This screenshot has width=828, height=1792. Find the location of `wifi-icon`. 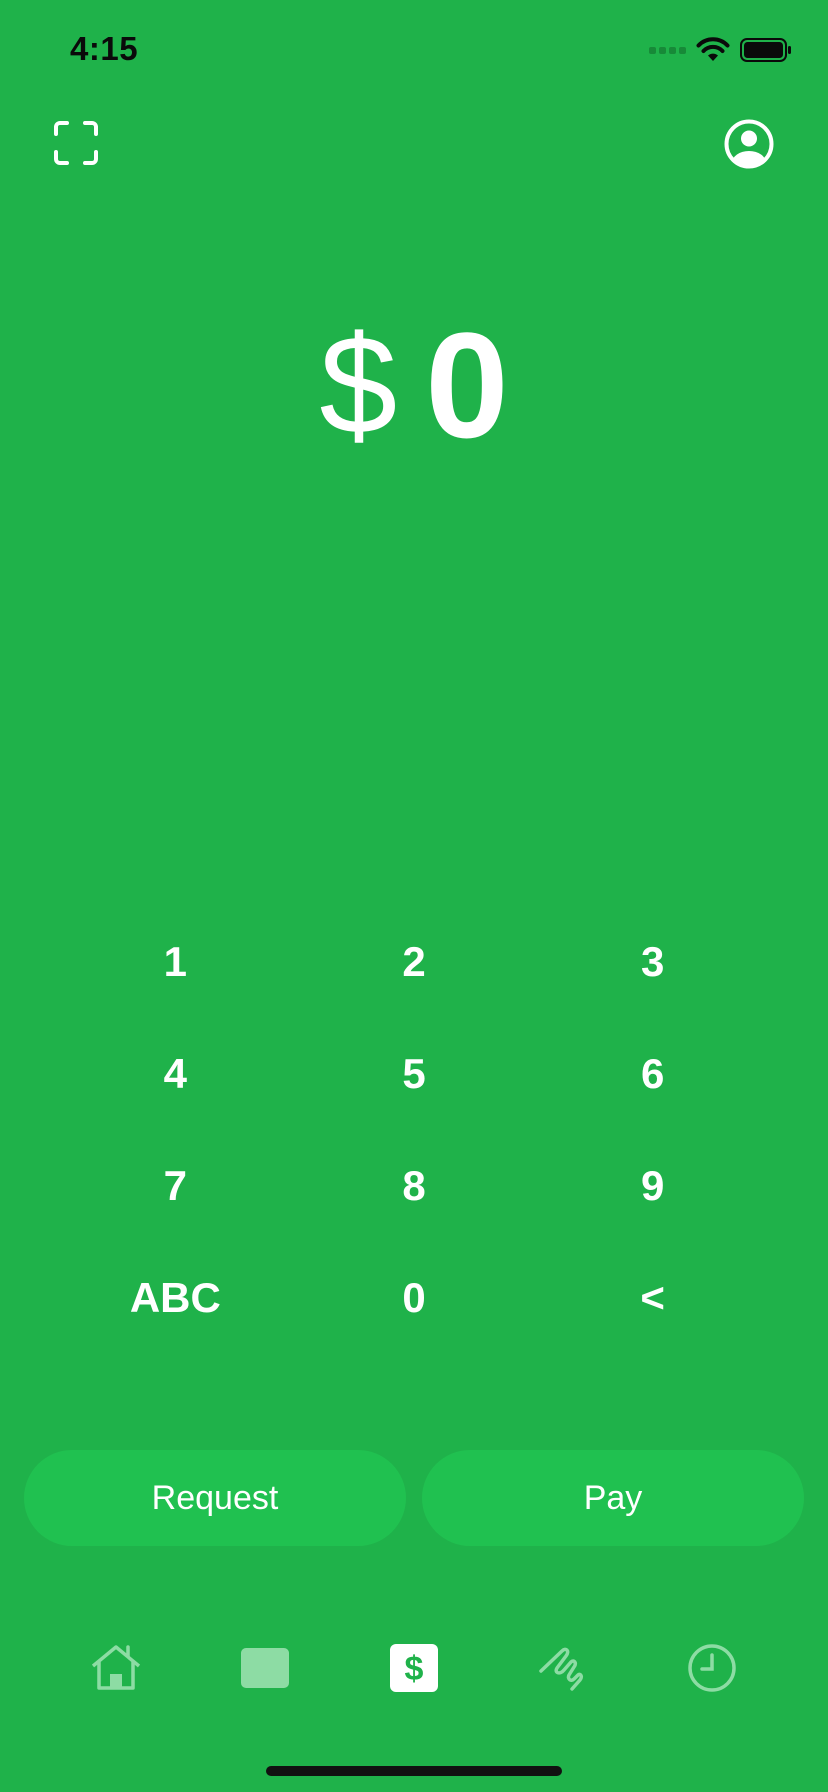

wifi-icon is located at coordinates (713, 49).